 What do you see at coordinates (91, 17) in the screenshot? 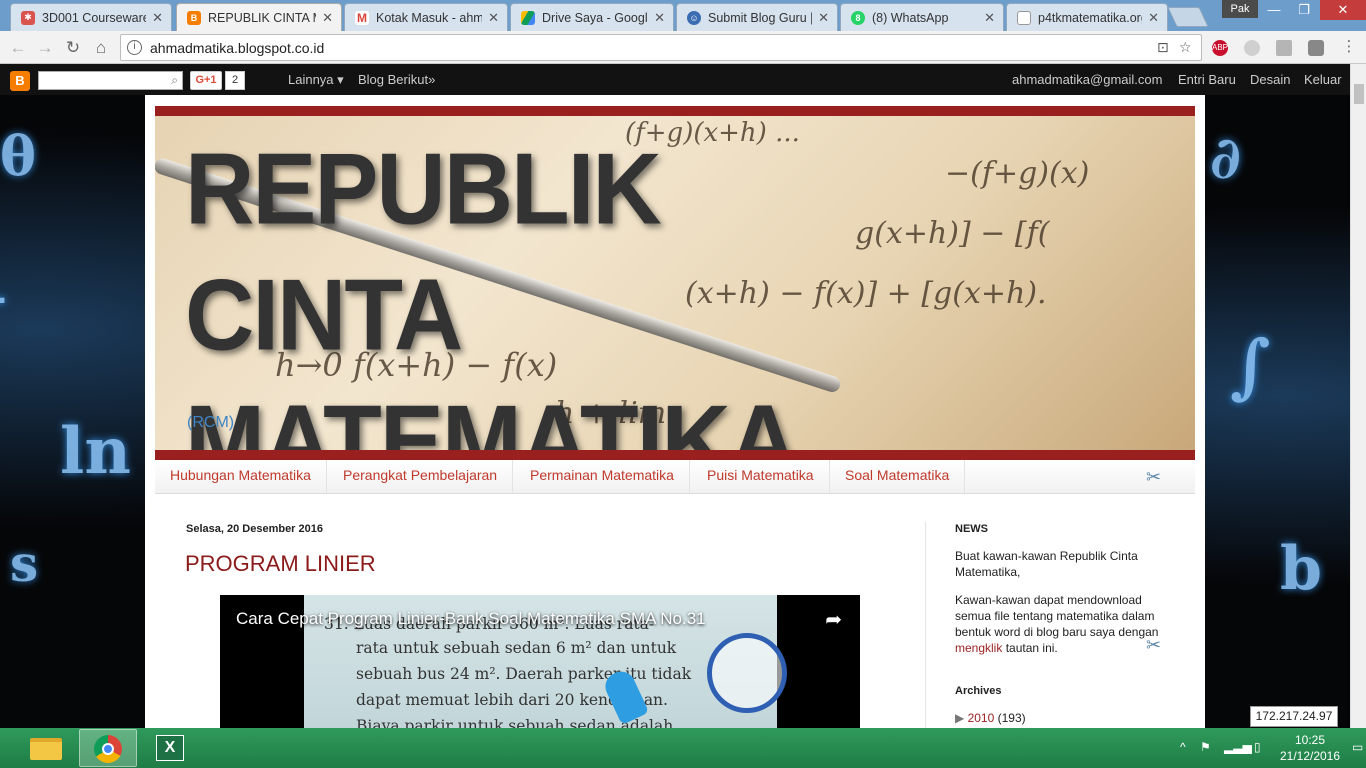
I see `tab-3d001-courseware: ✱ 3D001 Courseware ✕` at bounding box center [91, 17].